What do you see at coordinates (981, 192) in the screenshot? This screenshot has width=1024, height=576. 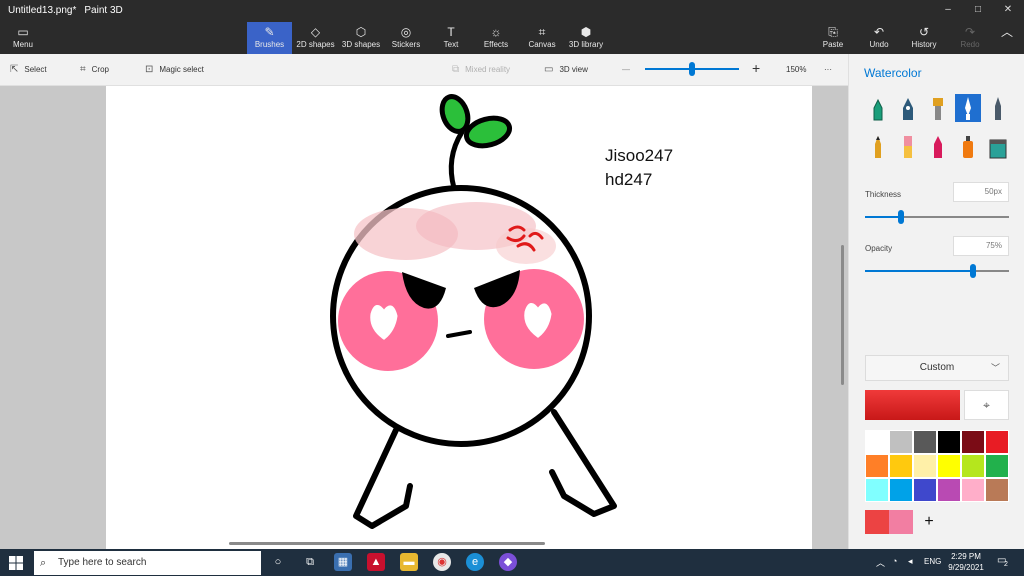 I see `thickness-input: 50px` at bounding box center [981, 192].